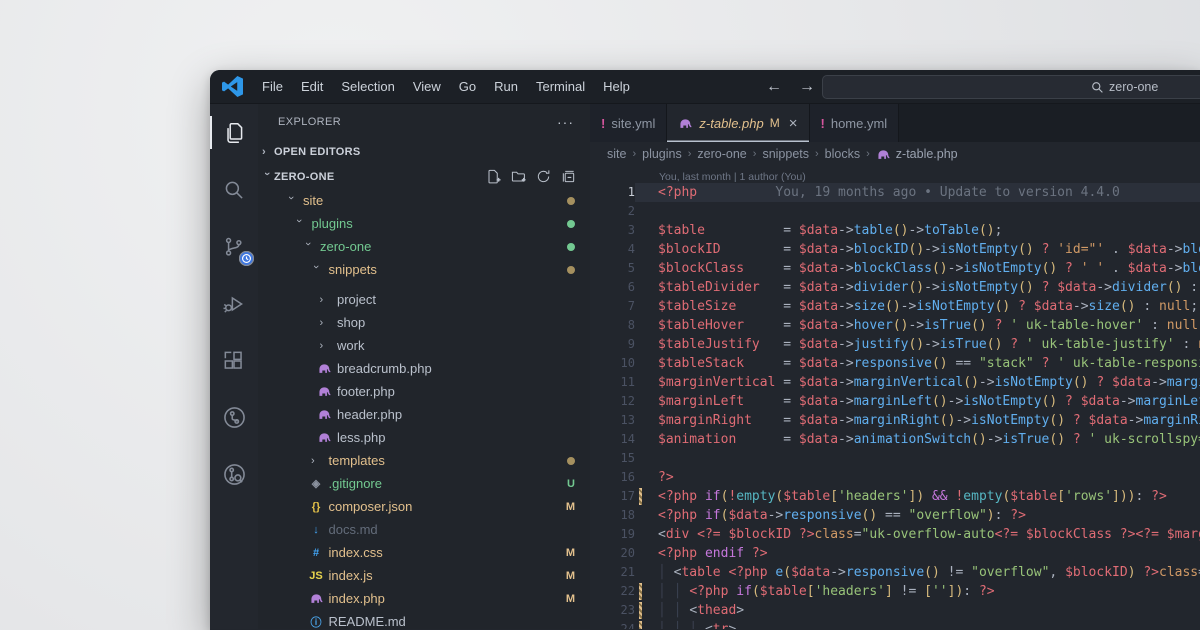 The height and width of the screenshot is (630, 1200). I want to click on tree-item-project: › project, so click(424, 299).